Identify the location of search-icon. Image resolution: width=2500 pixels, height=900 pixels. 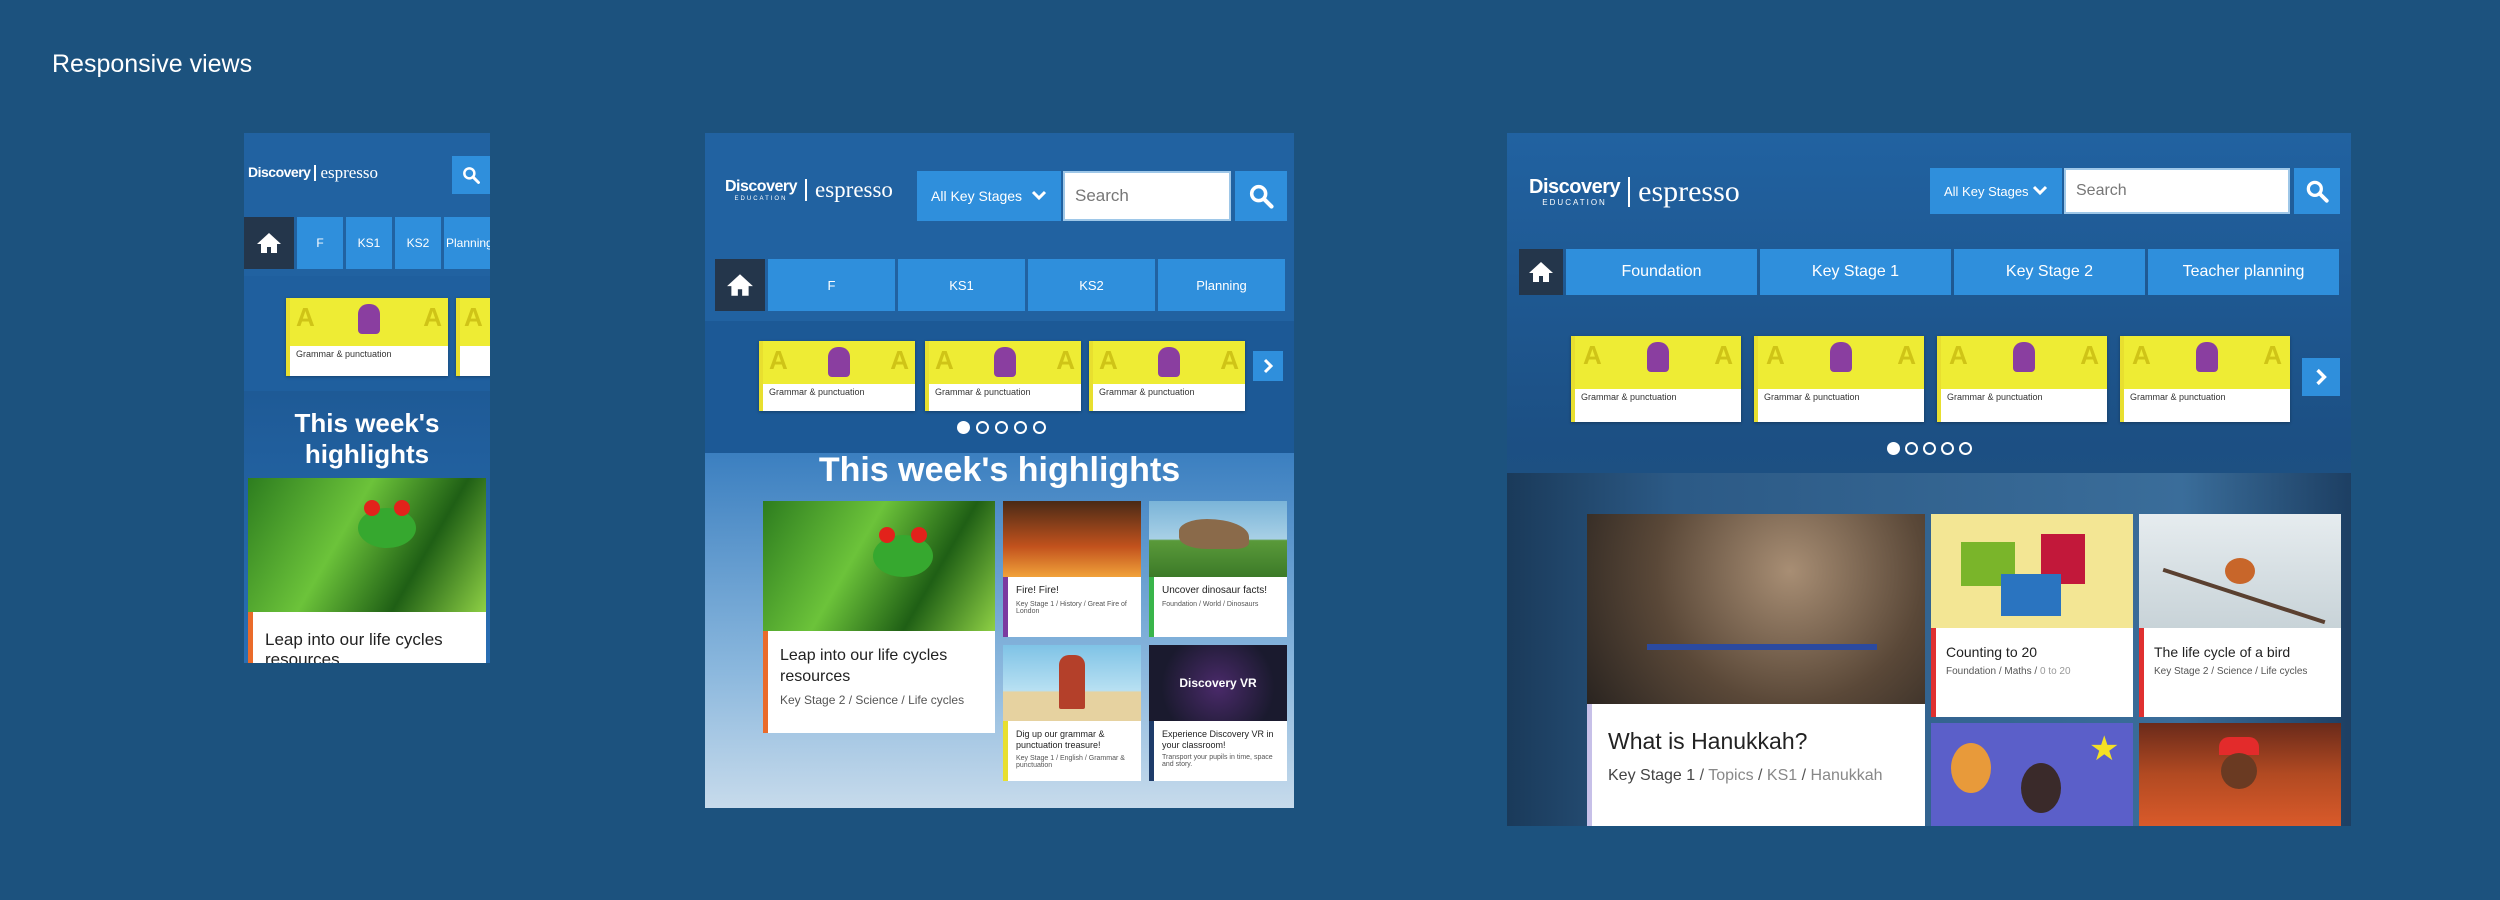
(1261, 196).